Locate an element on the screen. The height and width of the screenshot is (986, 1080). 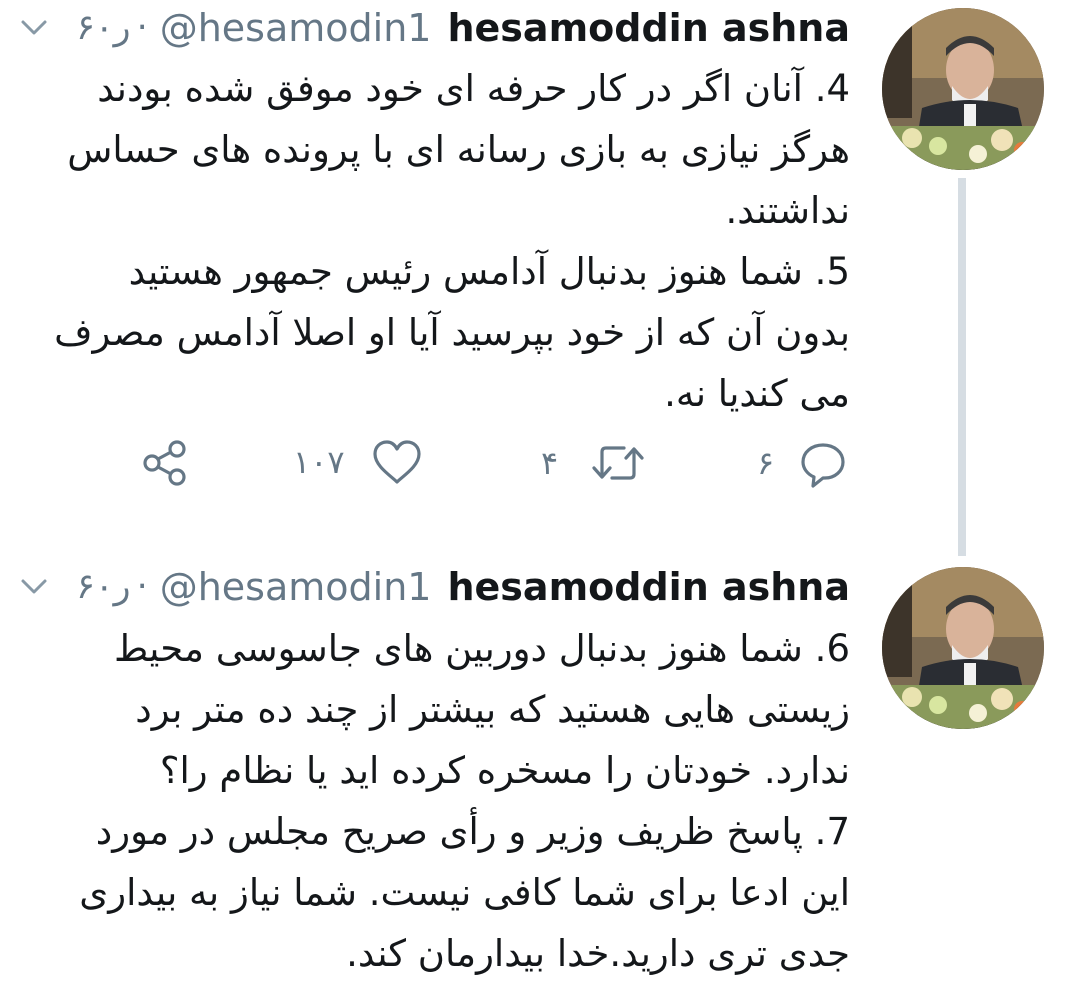
share-button is located at coordinates (165, 463).